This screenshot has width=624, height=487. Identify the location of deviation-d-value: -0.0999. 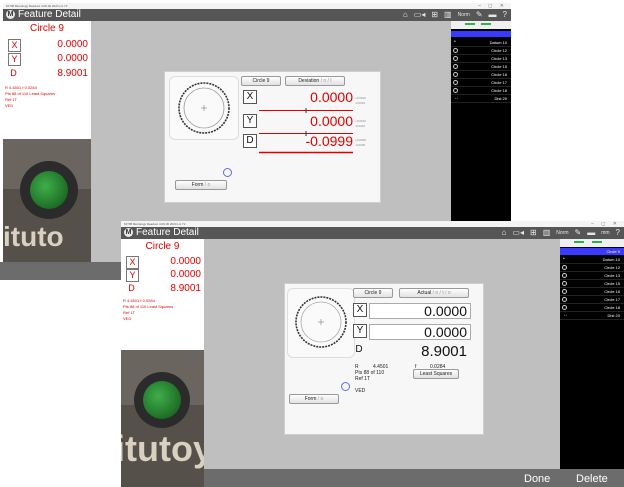
(329, 141).